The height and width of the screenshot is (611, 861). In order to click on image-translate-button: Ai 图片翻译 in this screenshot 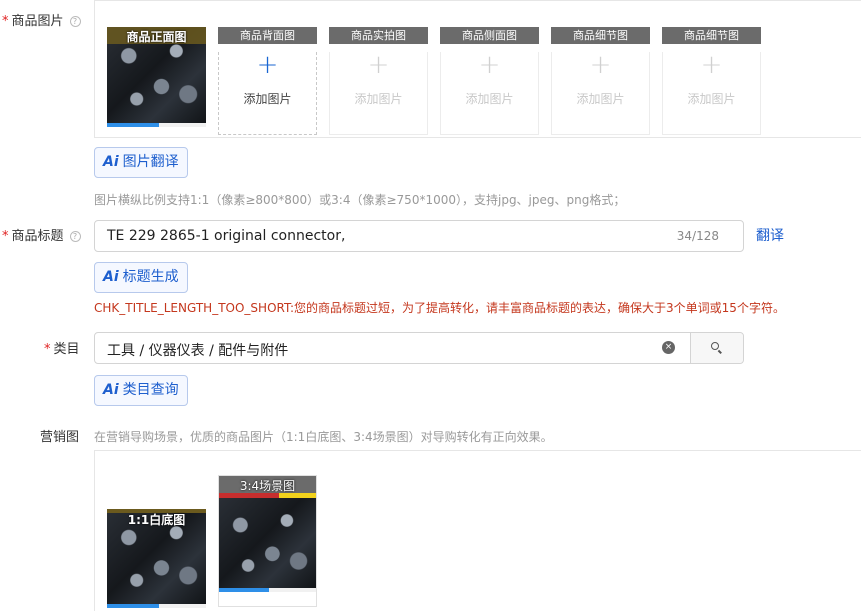, I will do `click(141, 162)`.